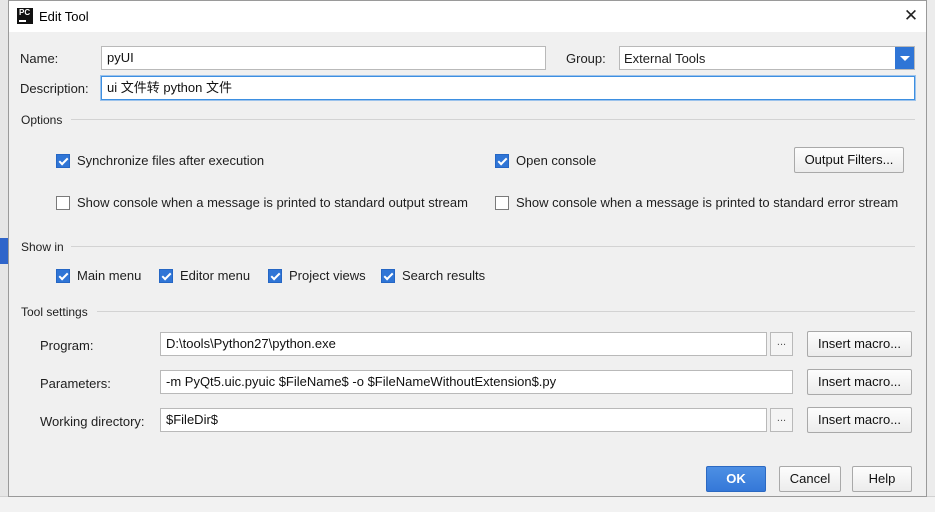  Describe the element at coordinates (327, 275) in the screenshot. I see `project-views-label: Project views` at that location.